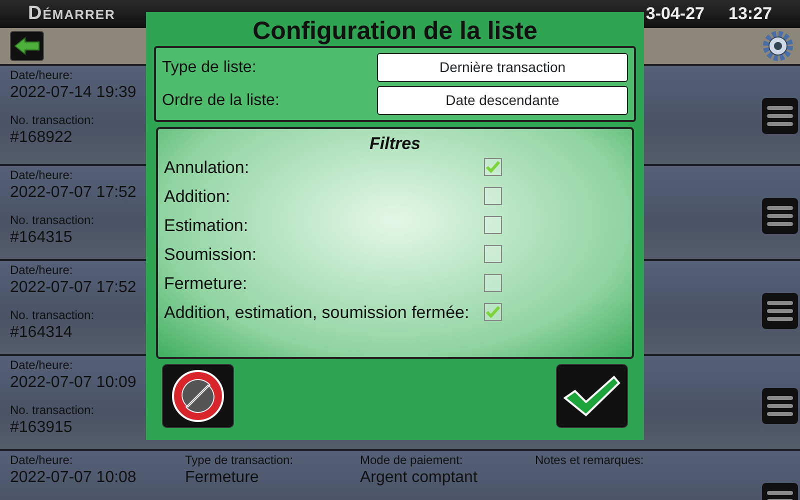  I want to click on field-label: Notes et remarques:, so click(590, 460).